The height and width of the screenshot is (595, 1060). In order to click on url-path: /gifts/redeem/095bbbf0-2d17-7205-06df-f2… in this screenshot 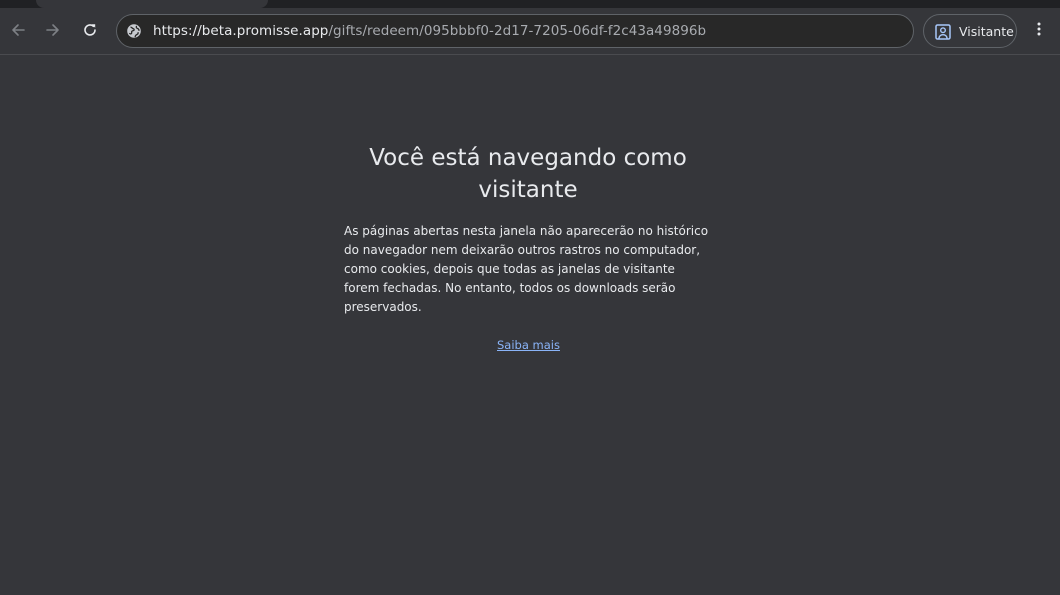, I will do `click(517, 31)`.